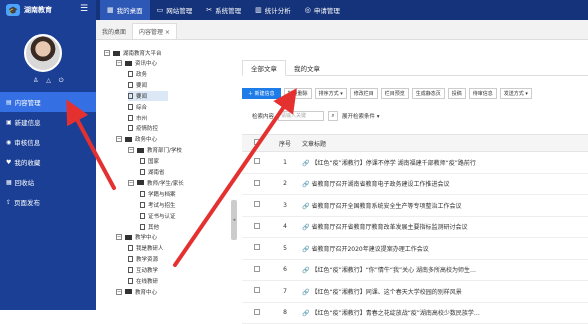 The image size is (588, 324). What do you see at coordinates (444, 248) in the screenshot?
I see `row-title-cell: 🔗 省教育厅召开2020年建议提案办理工作会议` at bounding box center [444, 248].